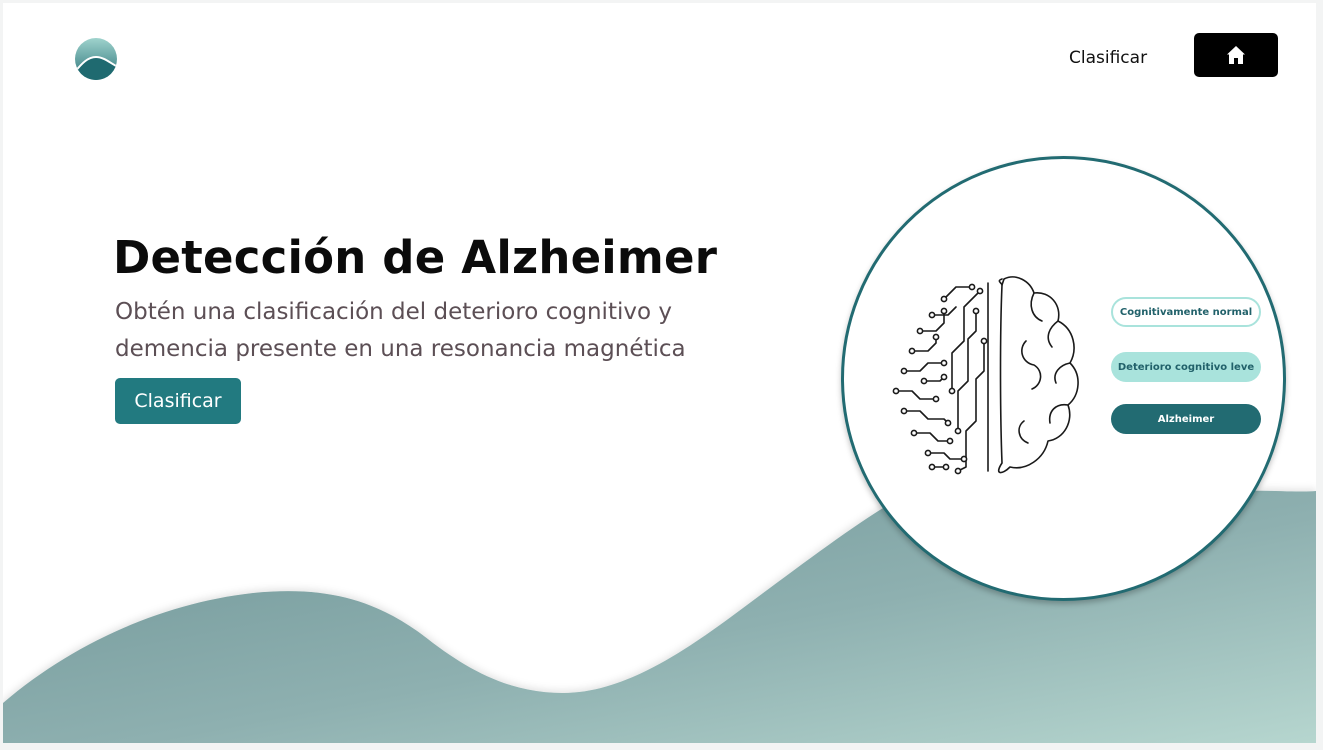 This screenshot has height=750, width=1323. Describe the element at coordinates (1186, 312) in the screenshot. I see `class-pill-normal: Cognitivamente normal` at that location.